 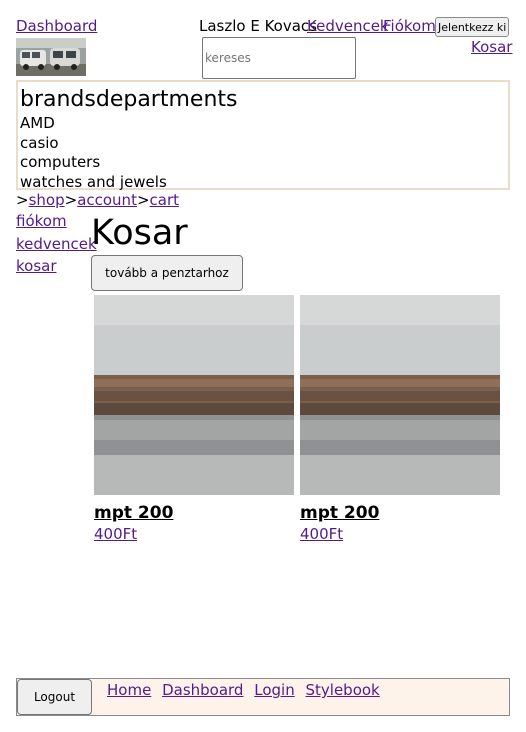 What do you see at coordinates (107, 200) in the screenshot?
I see `breadcrumb-account: account` at bounding box center [107, 200].